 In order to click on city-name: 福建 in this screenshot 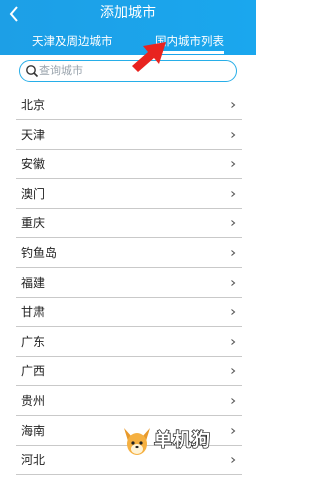, I will do `click(33, 282)`.